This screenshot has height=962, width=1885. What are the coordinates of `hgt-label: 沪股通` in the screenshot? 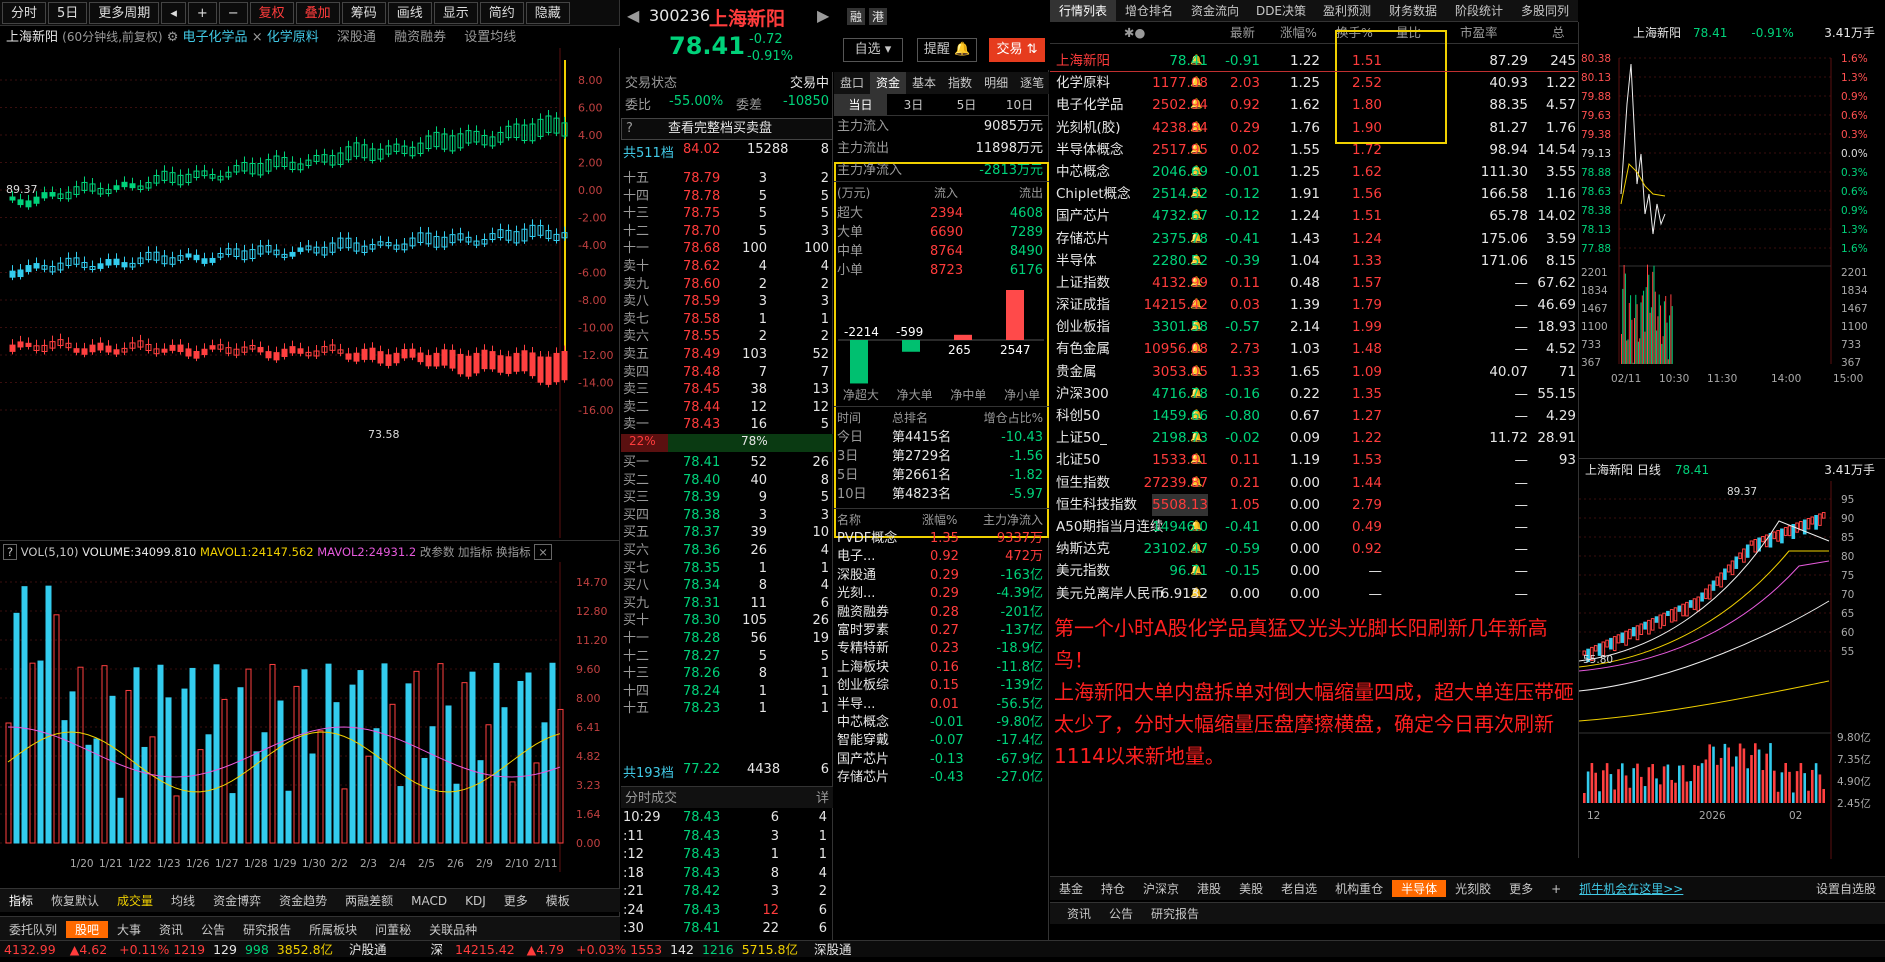 It's located at (368, 949).